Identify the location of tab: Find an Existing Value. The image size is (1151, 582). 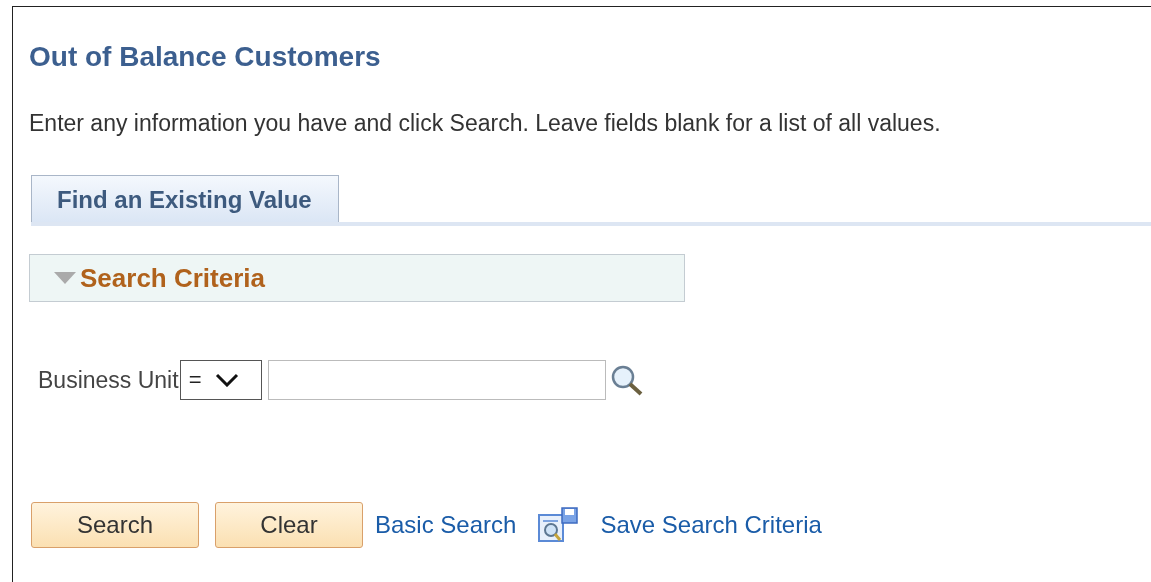
(185, 198).